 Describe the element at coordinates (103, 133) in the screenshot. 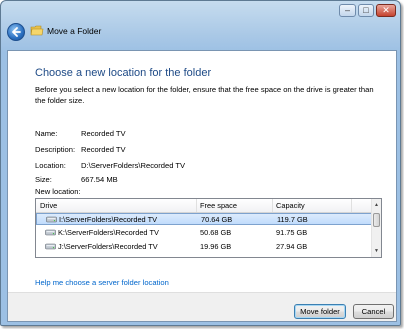

I see `name-value: Recorded TV` at that location.